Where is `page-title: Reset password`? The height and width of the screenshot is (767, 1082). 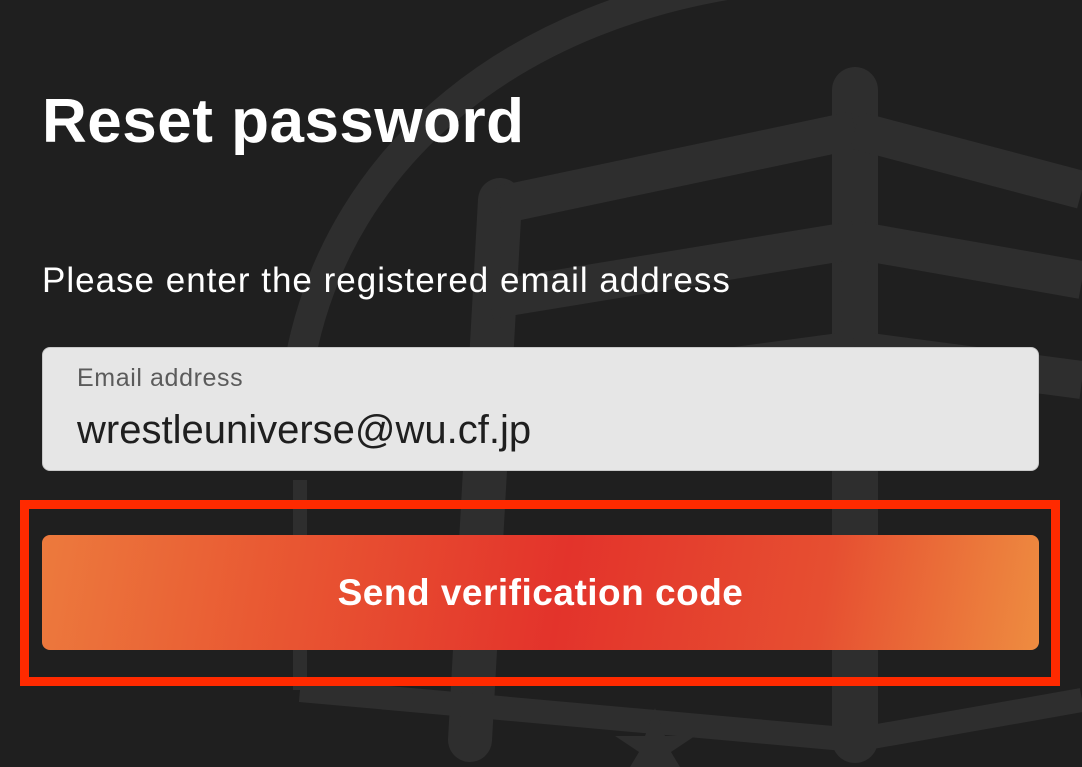
page-title: Reset password is located at coordinates (283, 121).